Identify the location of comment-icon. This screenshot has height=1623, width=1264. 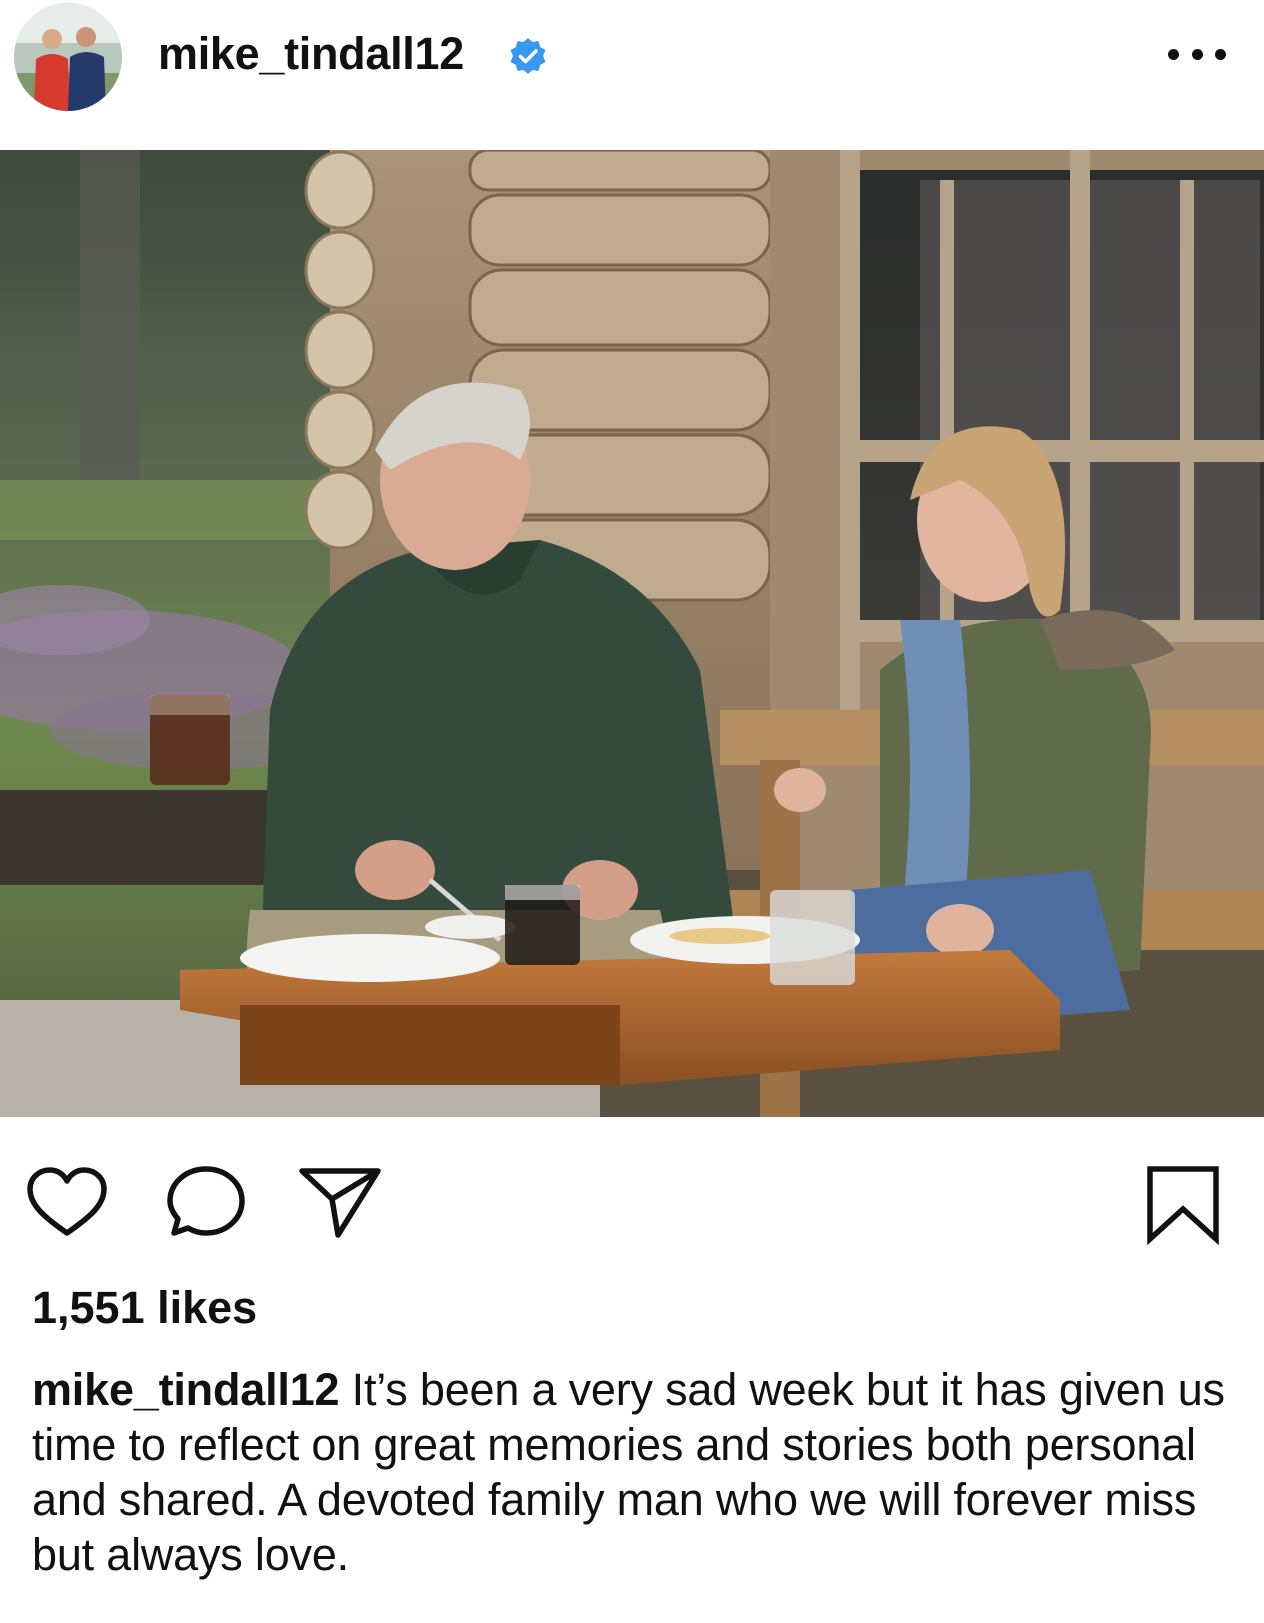
(207, 1204).